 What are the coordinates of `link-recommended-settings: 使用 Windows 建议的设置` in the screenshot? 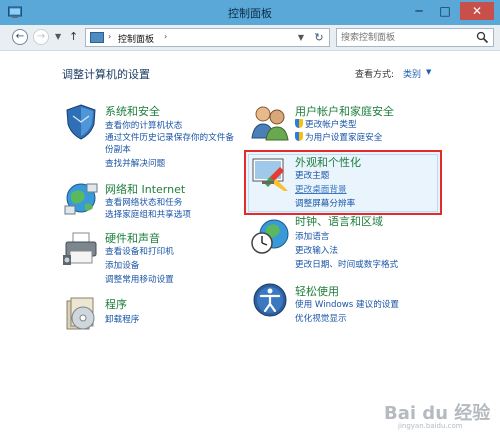 It's located at (347, 305).